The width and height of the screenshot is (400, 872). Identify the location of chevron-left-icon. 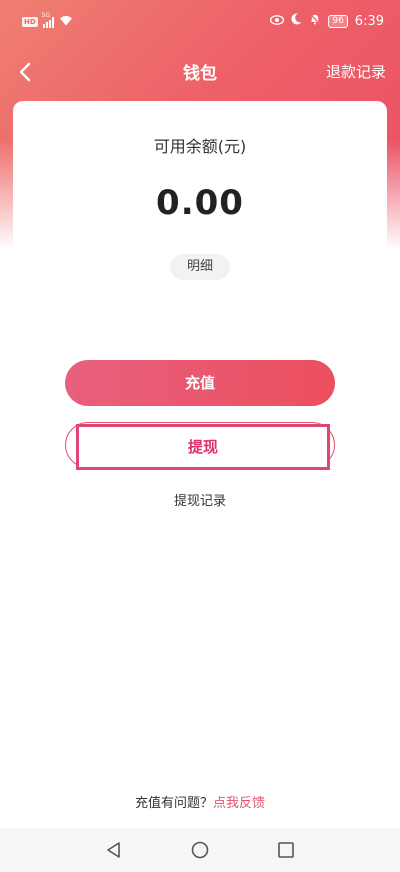
(25, 72).